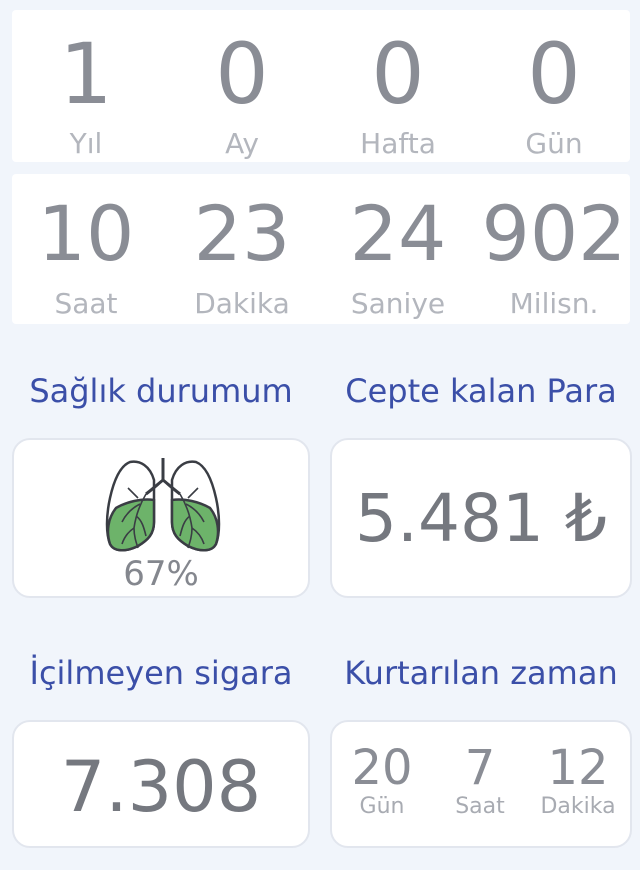 The height and width of the screenshot is (870, 640). I want to click on saved-hours-value: 7, so click(480, 768).